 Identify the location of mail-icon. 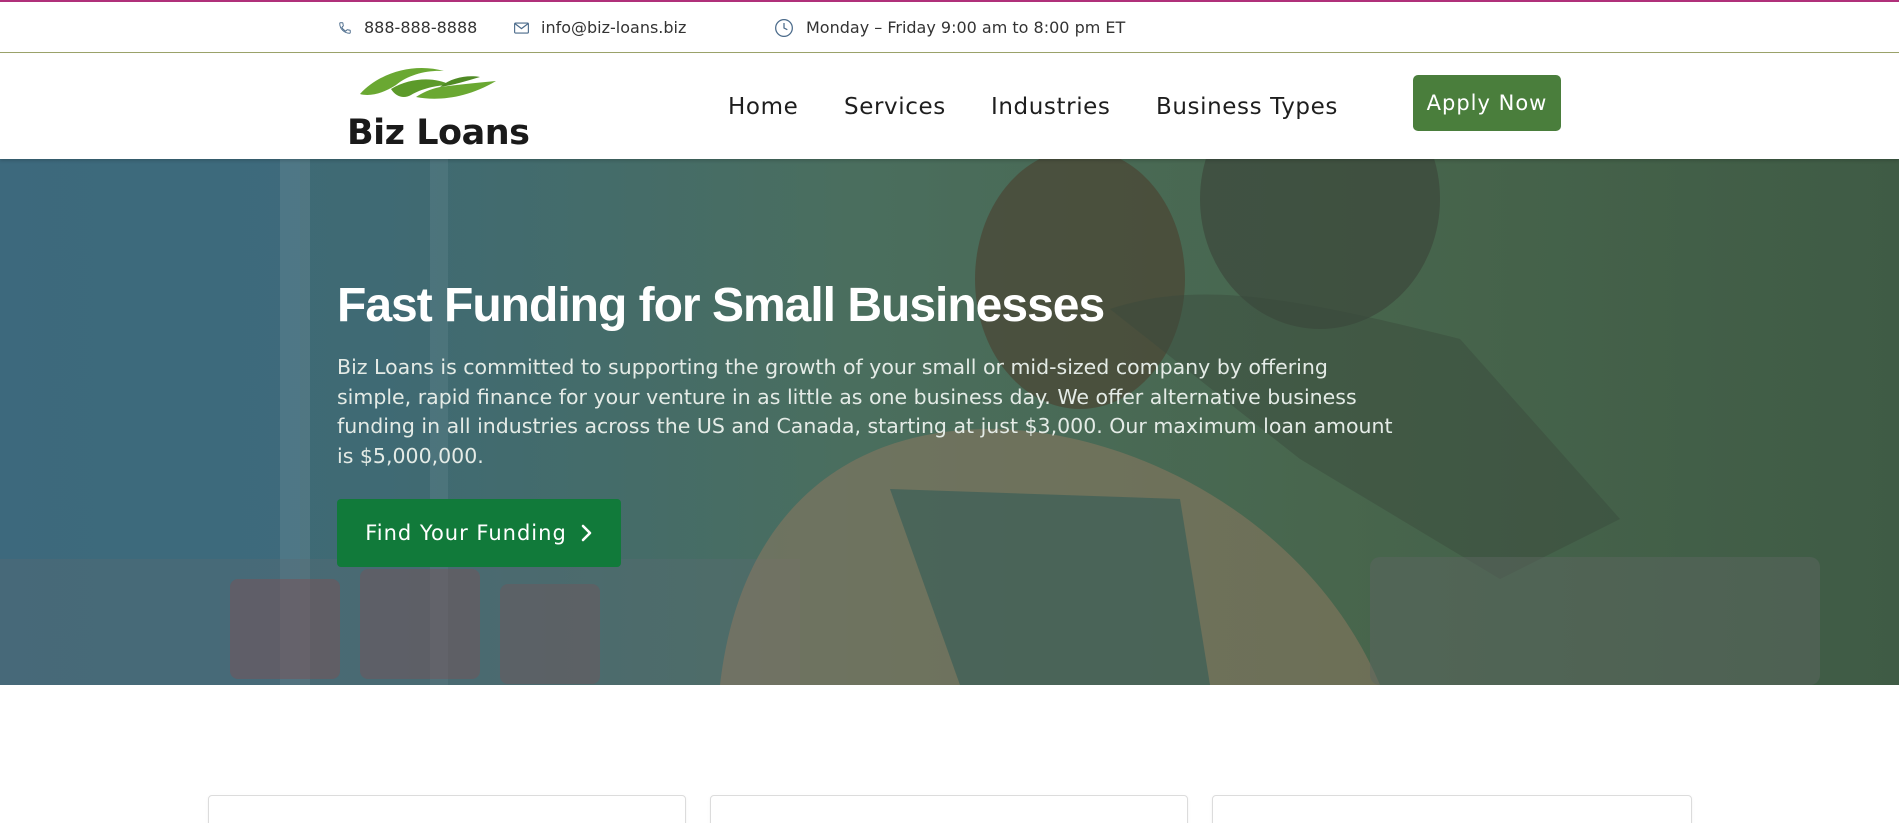
(521, 27).